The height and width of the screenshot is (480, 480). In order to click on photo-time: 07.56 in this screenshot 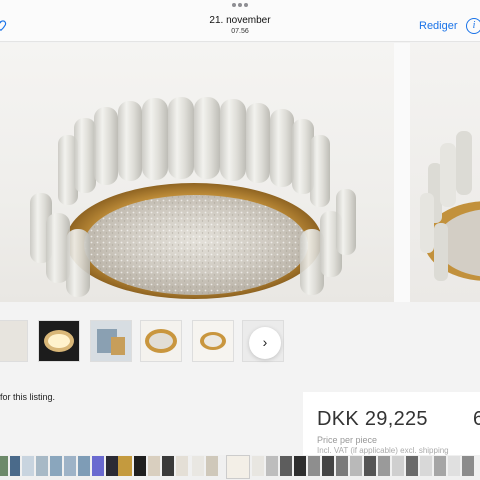, I will do `click(240, 31)`.